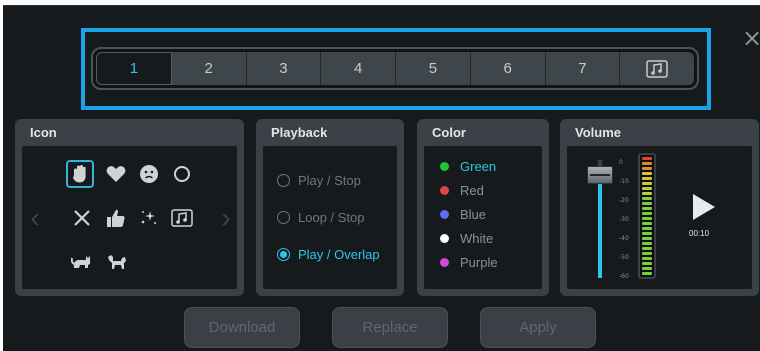  Describe the element at coordinates (116, 174) in the screenshot. I see `heart-icon` at that location.